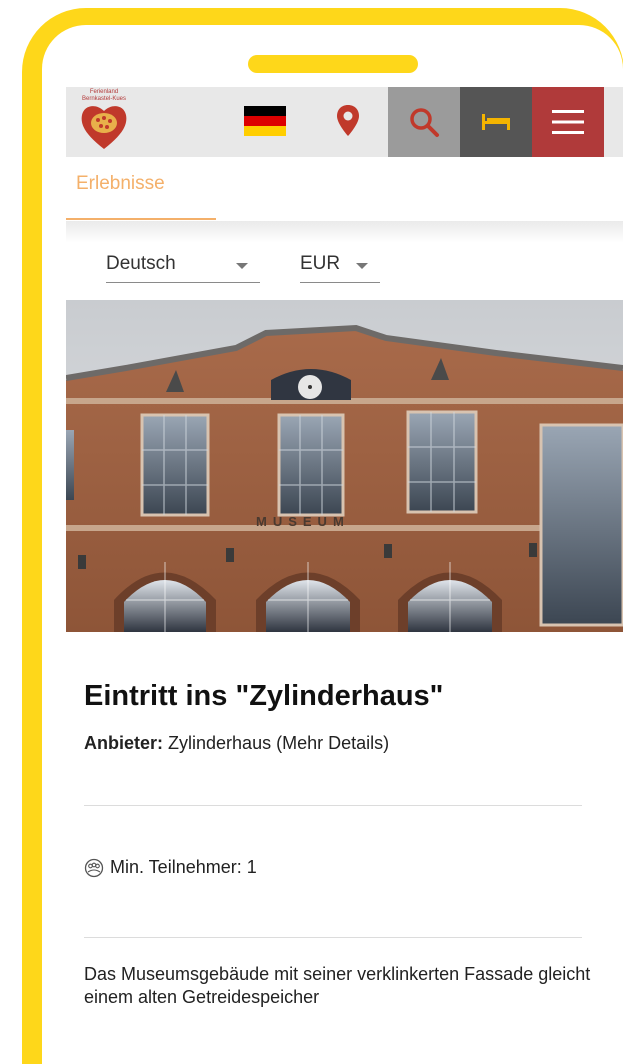 The image size is (623, 1064). I want to click on provider-link: Zylinderhaus (Mehr Details), so click(278, 743).